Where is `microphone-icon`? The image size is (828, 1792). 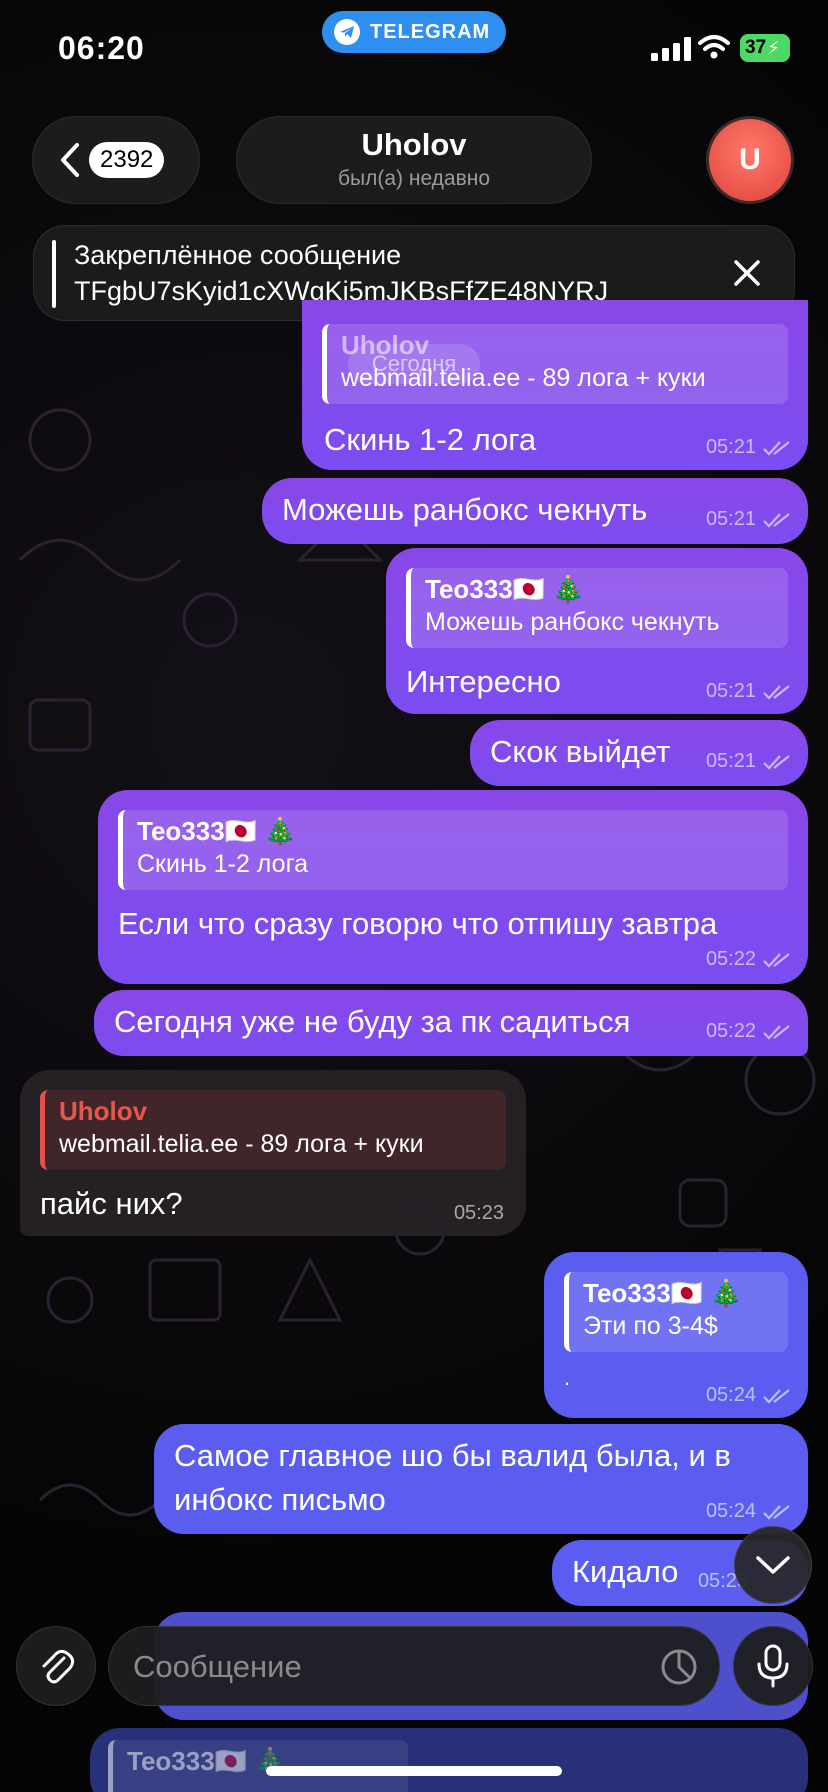 microphone-icon is located at coordinates (773, 1666).